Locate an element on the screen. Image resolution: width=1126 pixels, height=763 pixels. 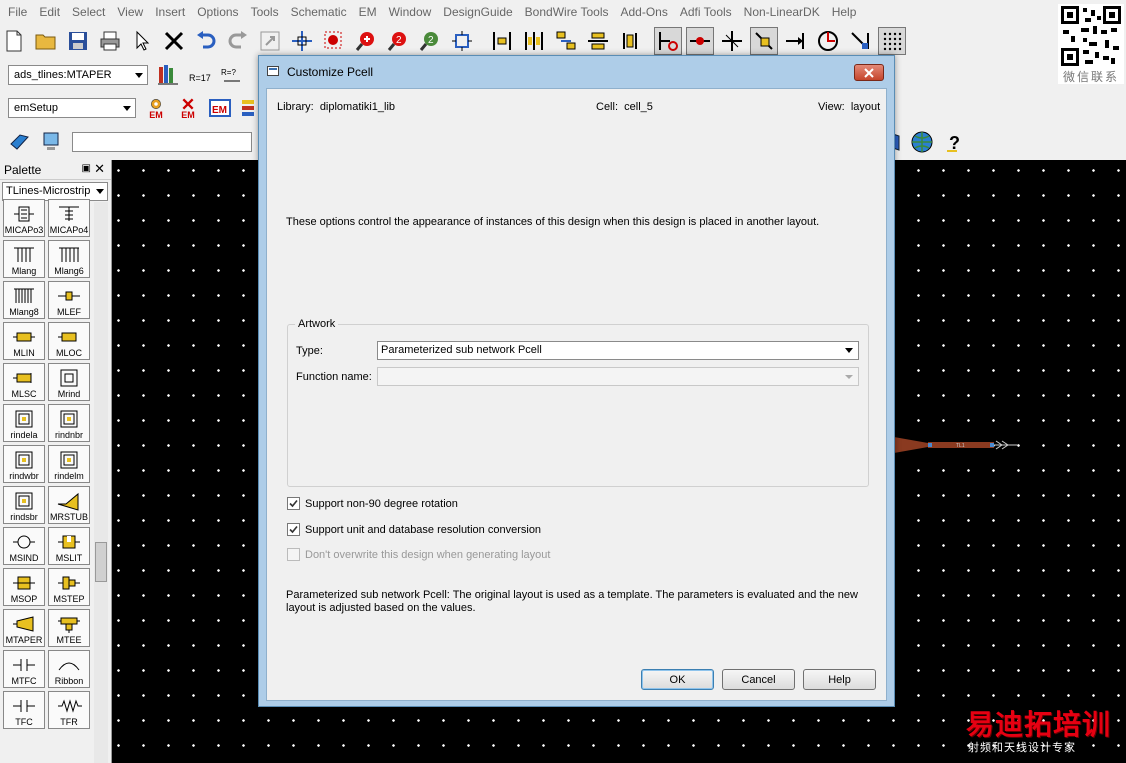
snap-intersection-icon is located at coordinates (860, 41).